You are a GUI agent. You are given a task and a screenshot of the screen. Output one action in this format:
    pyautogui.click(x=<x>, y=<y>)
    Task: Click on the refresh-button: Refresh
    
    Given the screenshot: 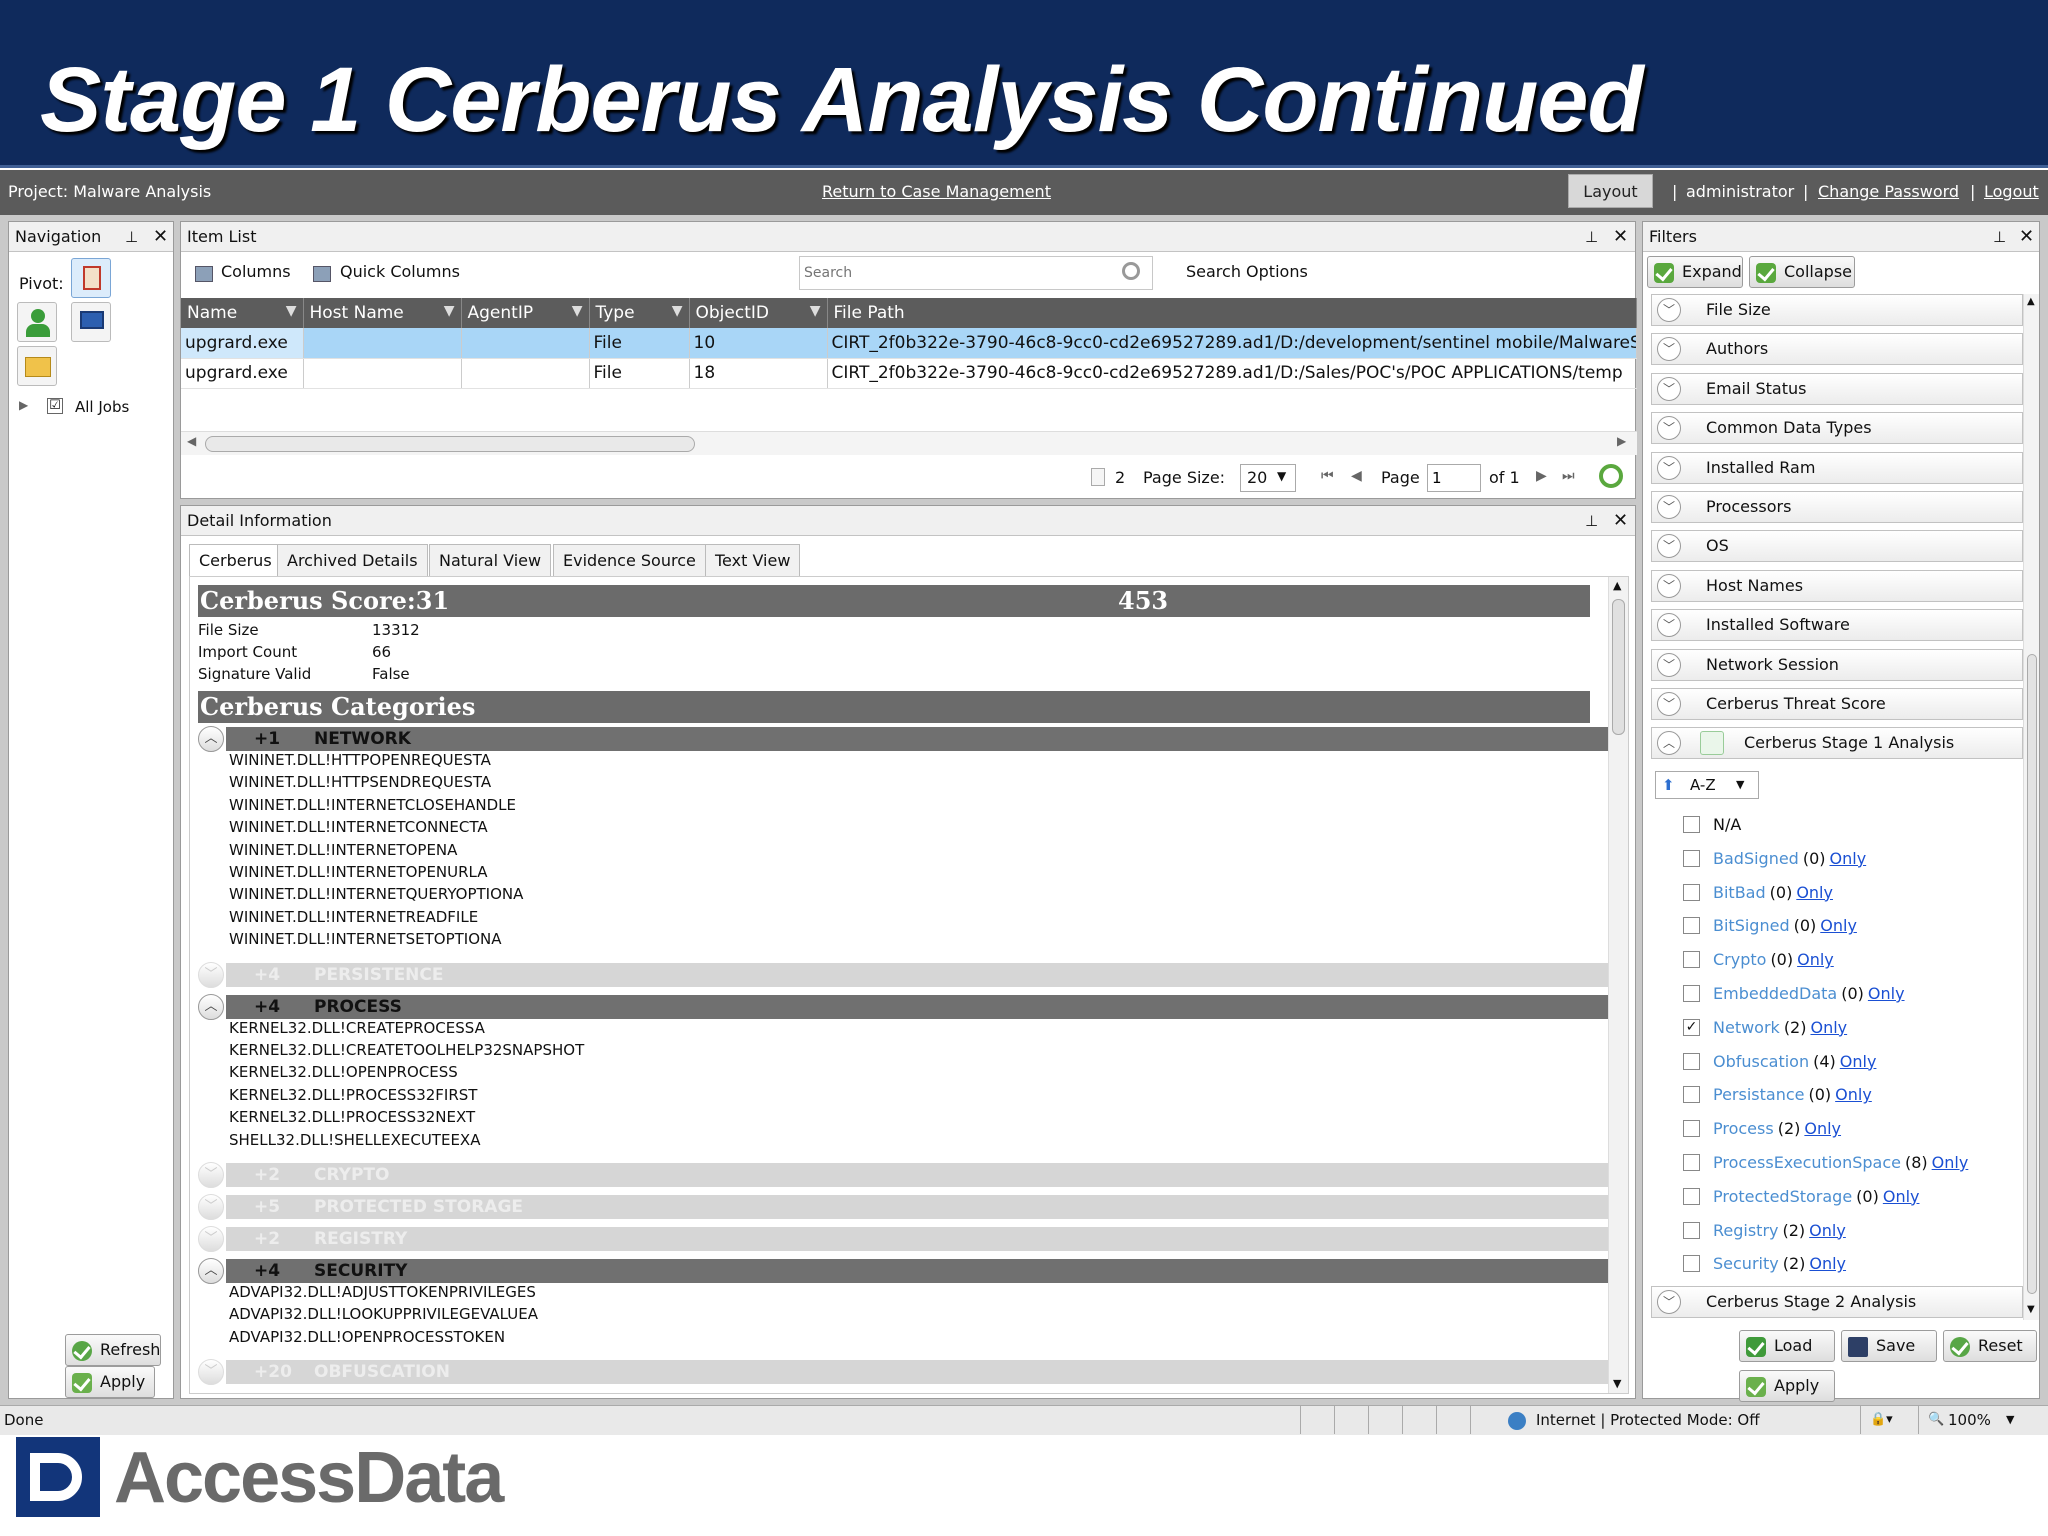 What is the action you would take?
    pyautogui.click(x=113, y=1350)
    